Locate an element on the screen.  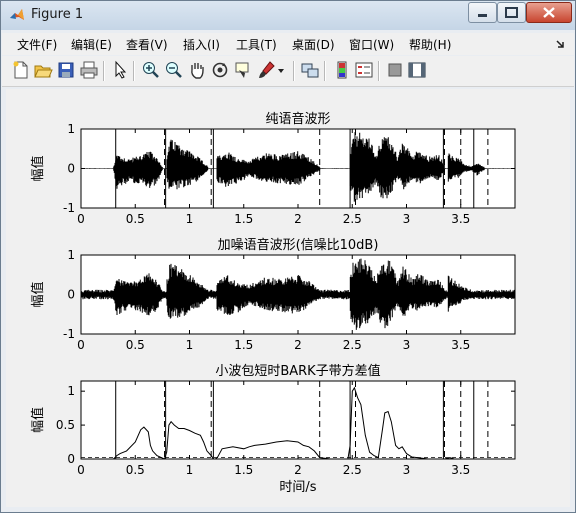
plot-area is located at coordinates (298, 420).